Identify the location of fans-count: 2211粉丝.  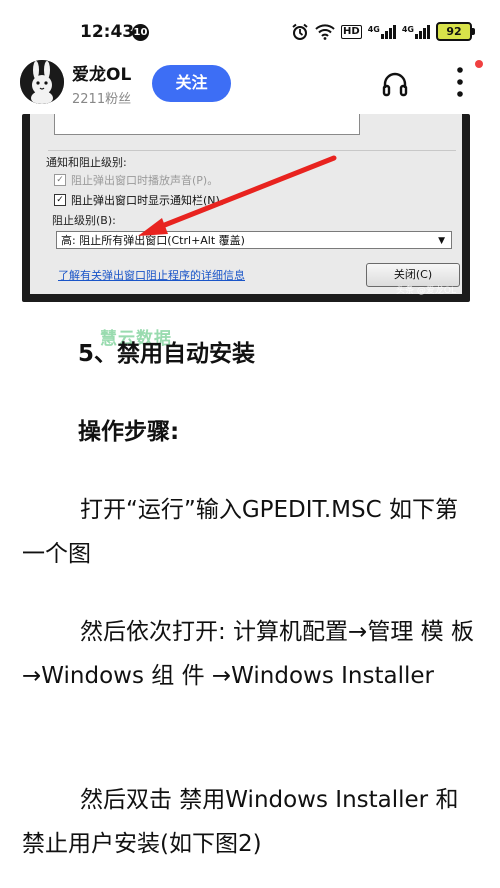
(102, 99).